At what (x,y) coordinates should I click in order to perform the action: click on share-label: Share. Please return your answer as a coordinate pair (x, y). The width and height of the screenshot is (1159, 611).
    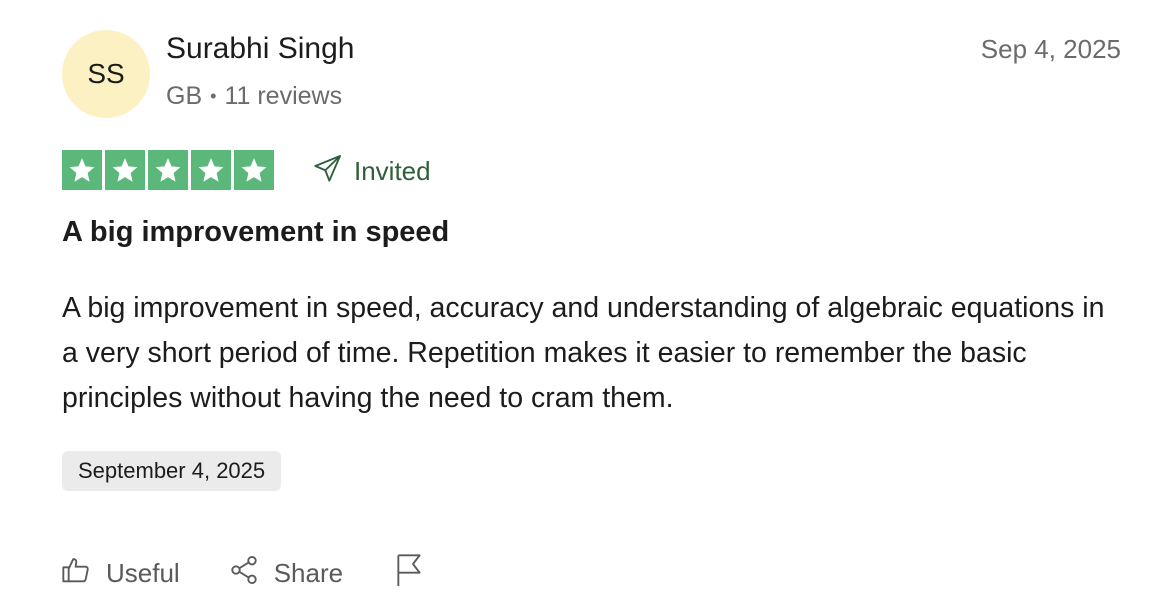
    Looking at the image, I should click on (308, 573).